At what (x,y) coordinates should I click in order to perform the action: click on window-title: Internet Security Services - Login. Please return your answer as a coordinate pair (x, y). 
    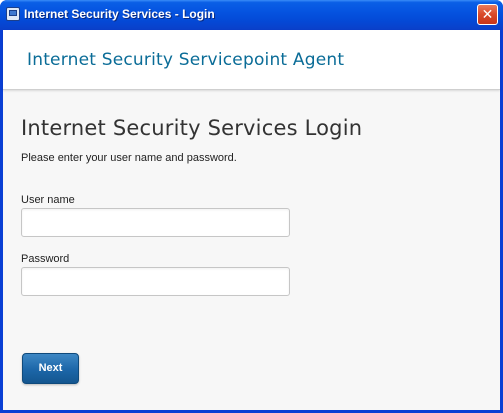
    Looking at the image, I should click on (119, 14).